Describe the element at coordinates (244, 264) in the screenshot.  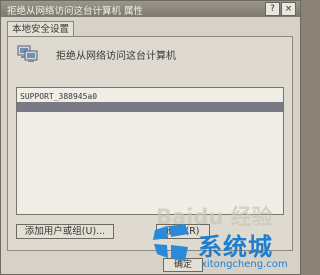
I see `logo-url: xitongcheng.com` at that location.